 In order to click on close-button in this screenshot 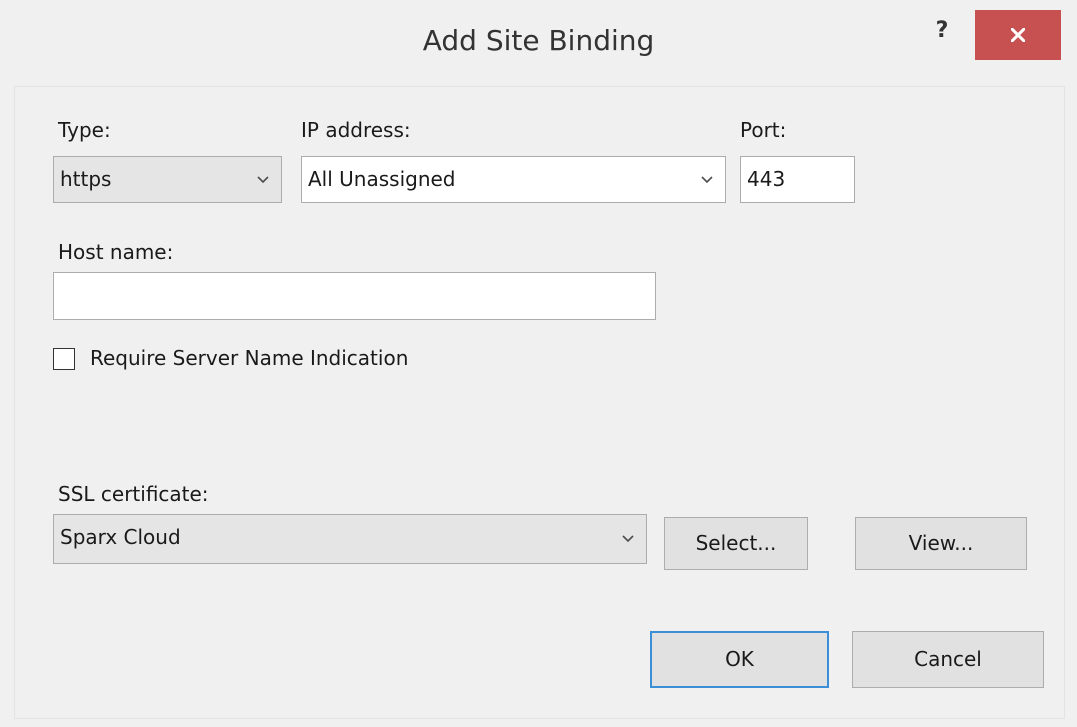, I will do `click(1018, 35)`.